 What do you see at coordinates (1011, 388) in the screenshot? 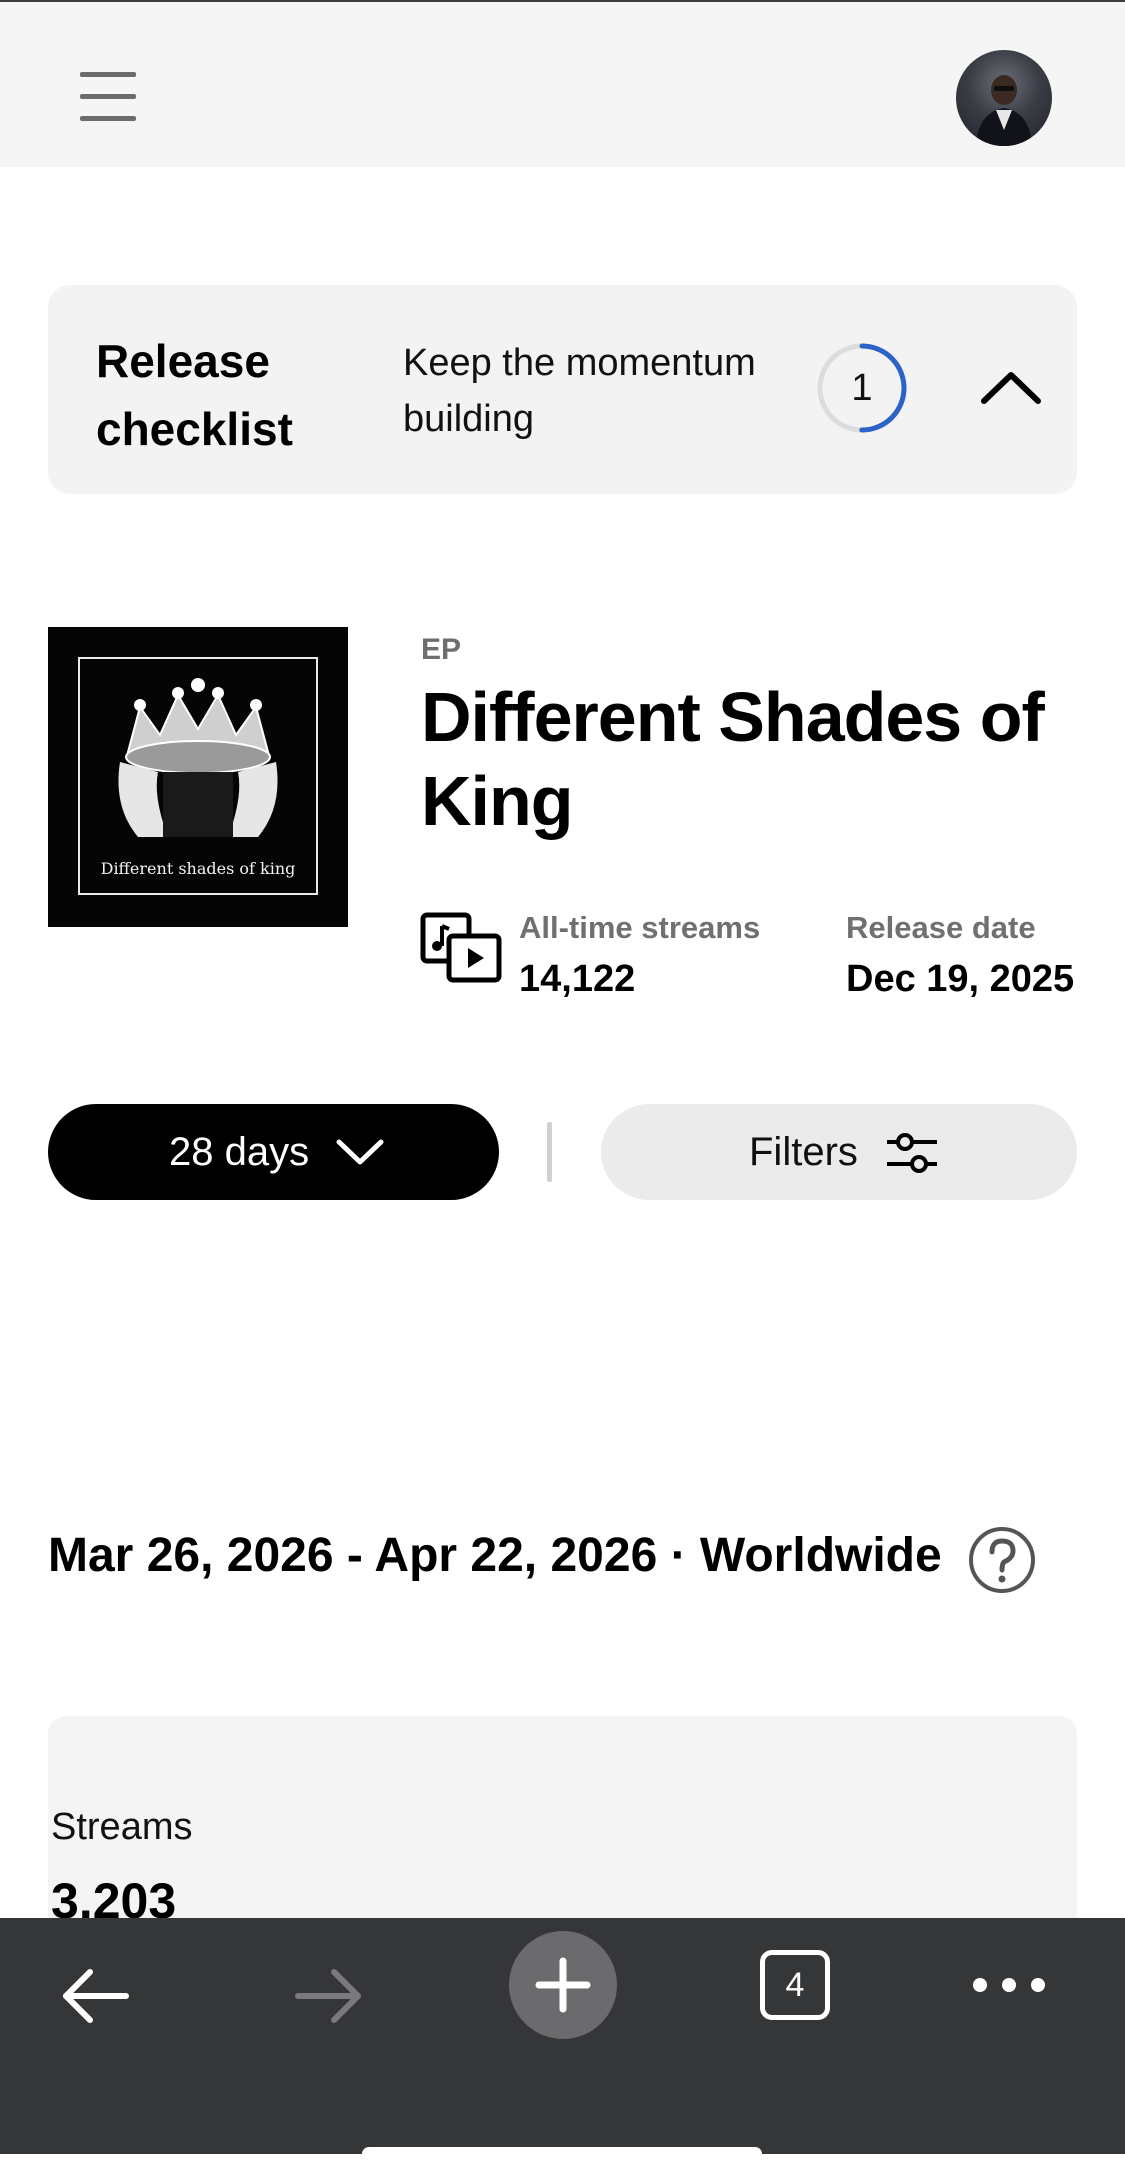
I see `chevron-up-icon` at bounding box center [1011, 388].